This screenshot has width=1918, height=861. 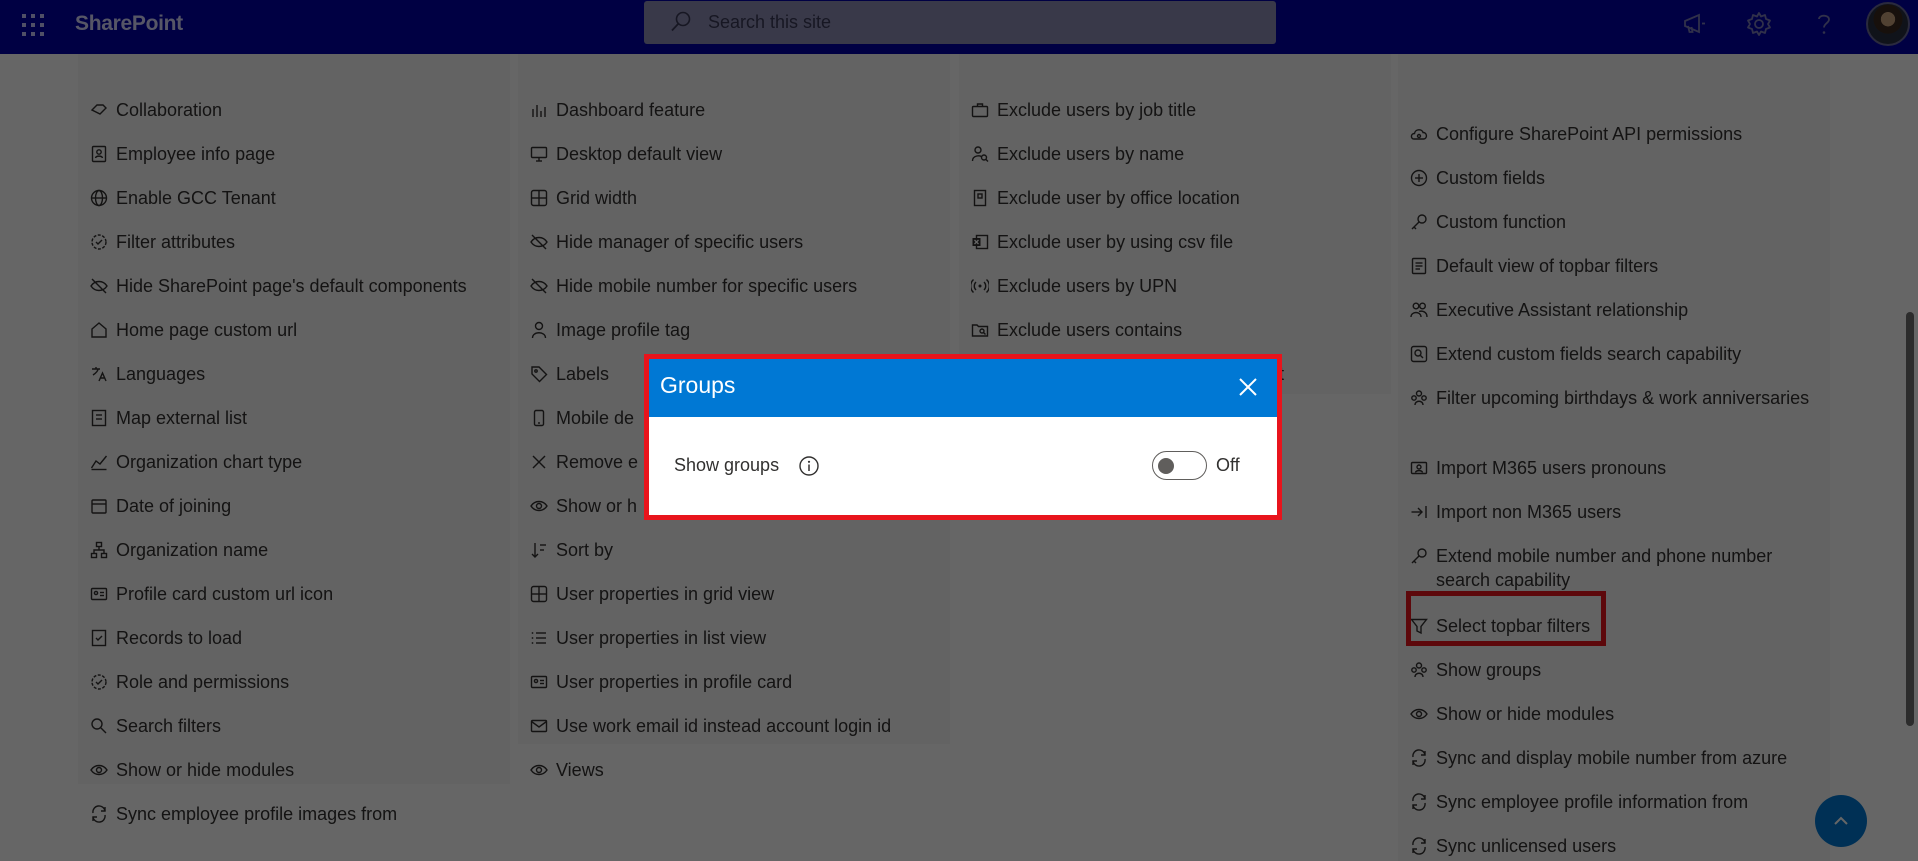 I want to click on setting-item: Languages, so click(x=300, y=374).